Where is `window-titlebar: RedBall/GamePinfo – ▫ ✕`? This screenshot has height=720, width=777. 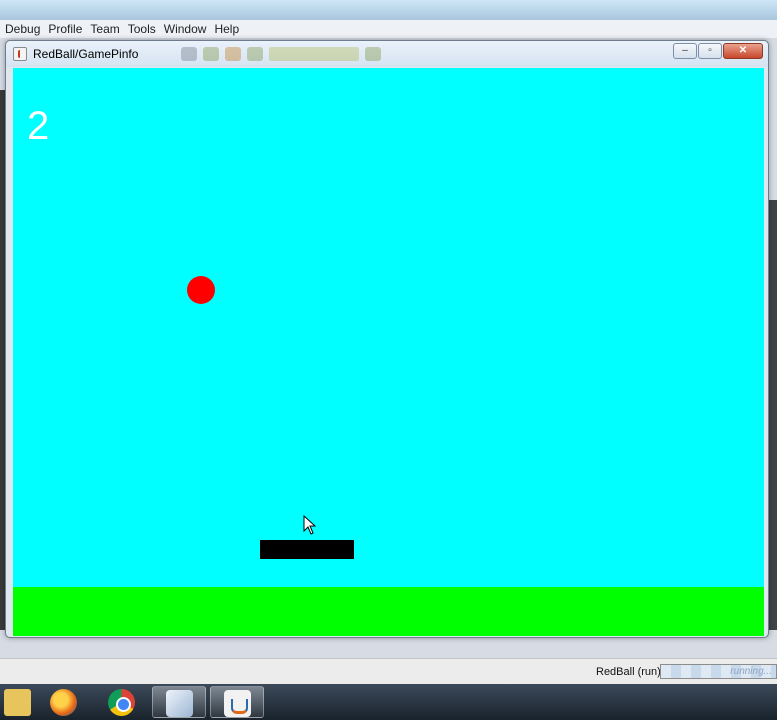 window-titlebar: RedBall/GamePinfo – ▫ ✕ is located at coordinates (387, 54).